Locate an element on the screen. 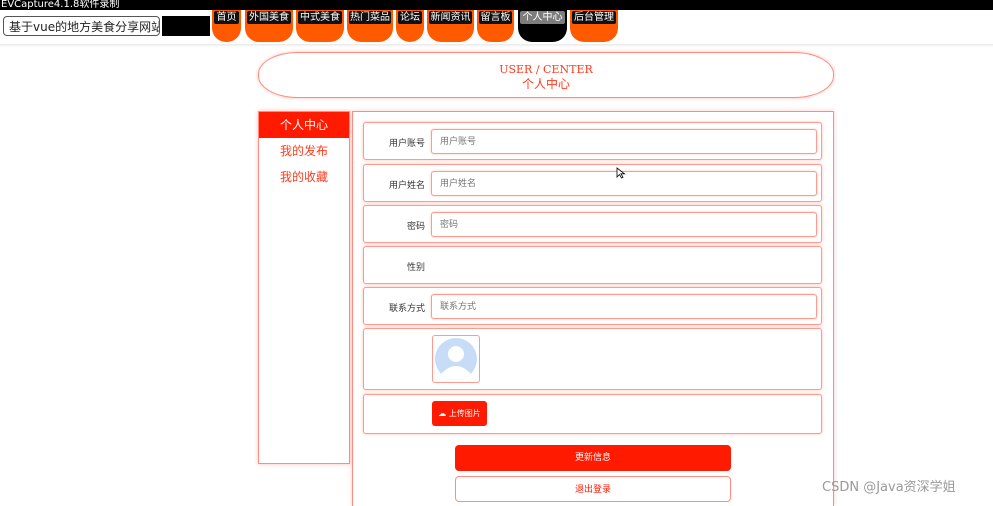  page-title-cn: 个人中心 is located at coordinates (545, 84).